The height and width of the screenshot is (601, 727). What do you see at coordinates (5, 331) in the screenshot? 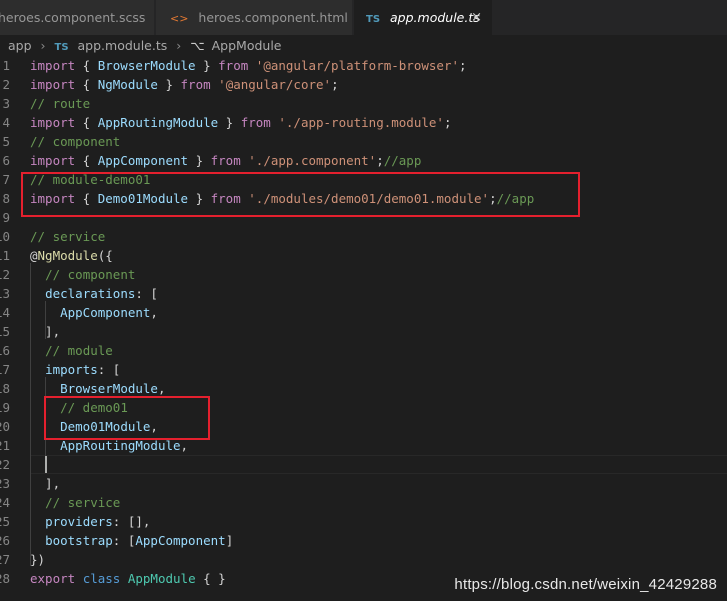
I see `line-number: 15` at bounding box center [5, 331].